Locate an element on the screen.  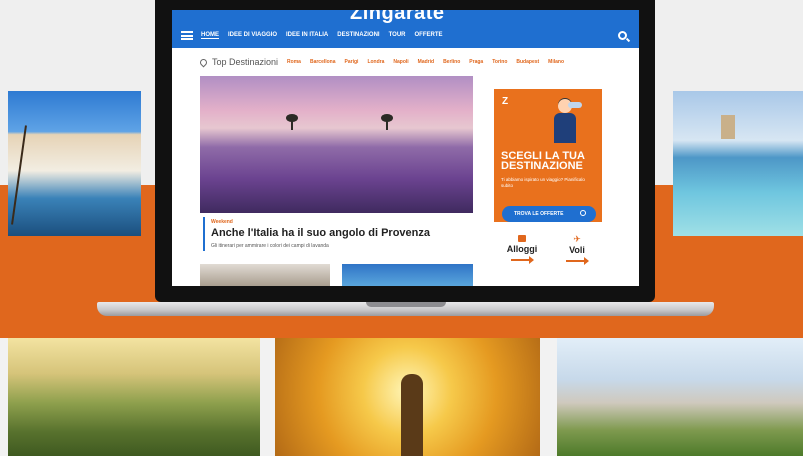
nav-item-offerte: OFFERTE is located at coordinates (428, 35).